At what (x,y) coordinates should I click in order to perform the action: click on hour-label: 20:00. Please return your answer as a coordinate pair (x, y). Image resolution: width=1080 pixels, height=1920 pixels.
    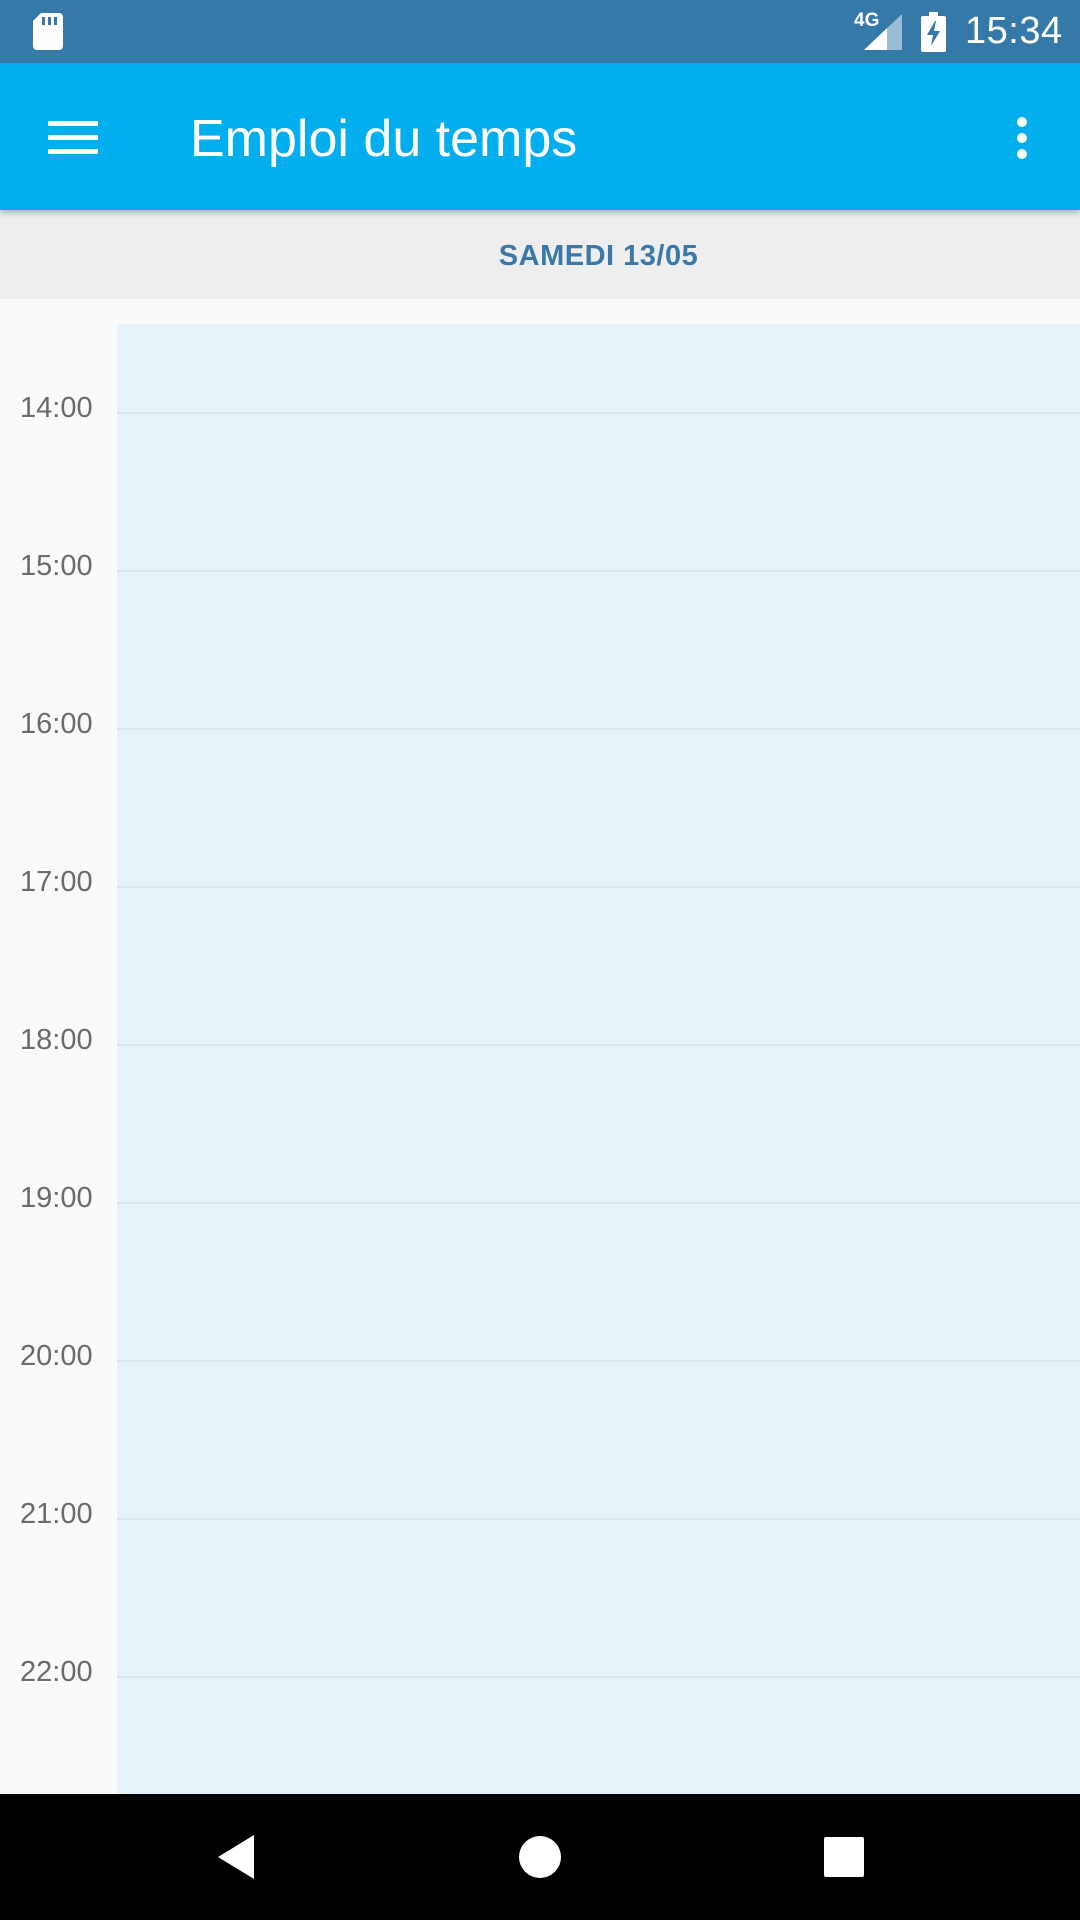
    Looking at the image, I should click on (56, 1356).